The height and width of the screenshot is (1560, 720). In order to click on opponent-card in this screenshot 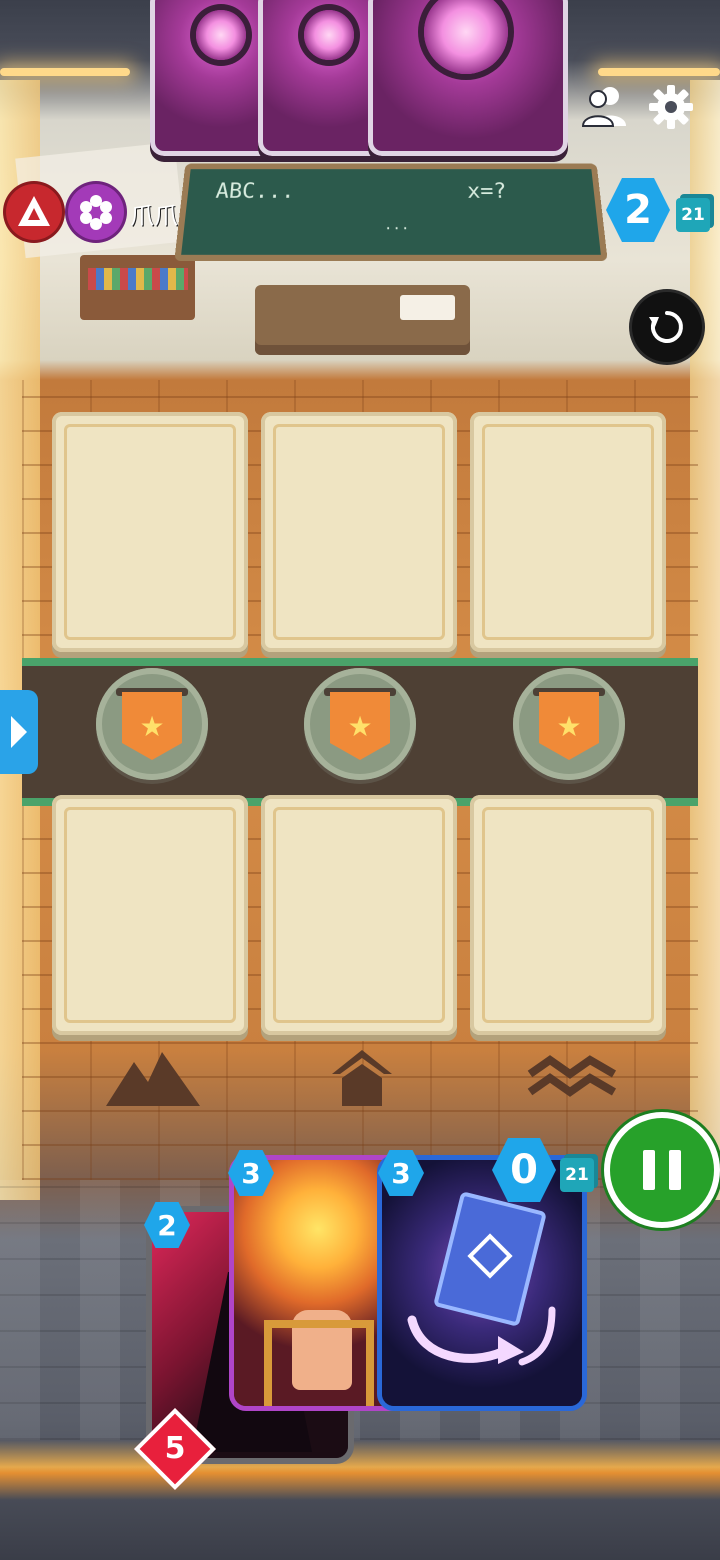, I will do `click(468, 78)`.